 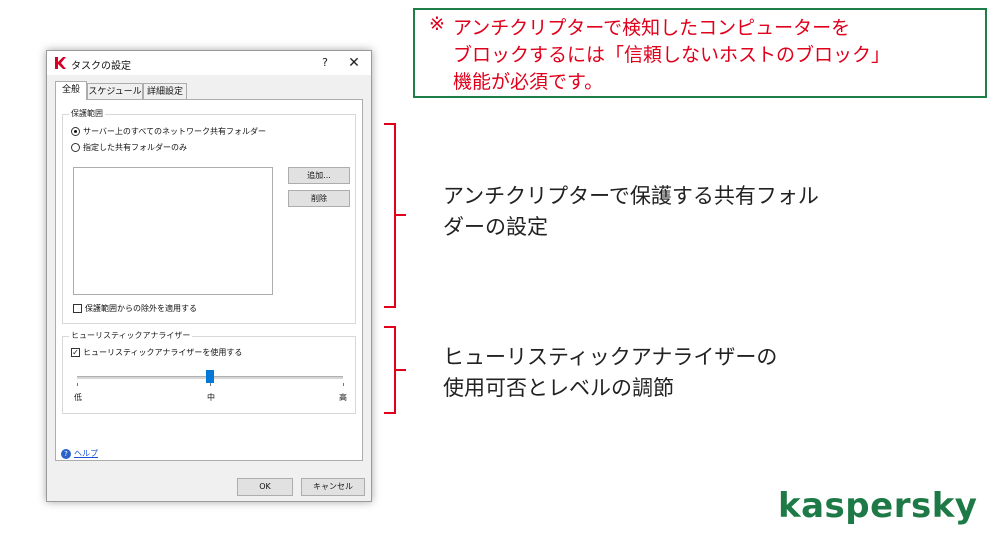 I want to click on notice-mark: ※, so click(x=437, y=24).